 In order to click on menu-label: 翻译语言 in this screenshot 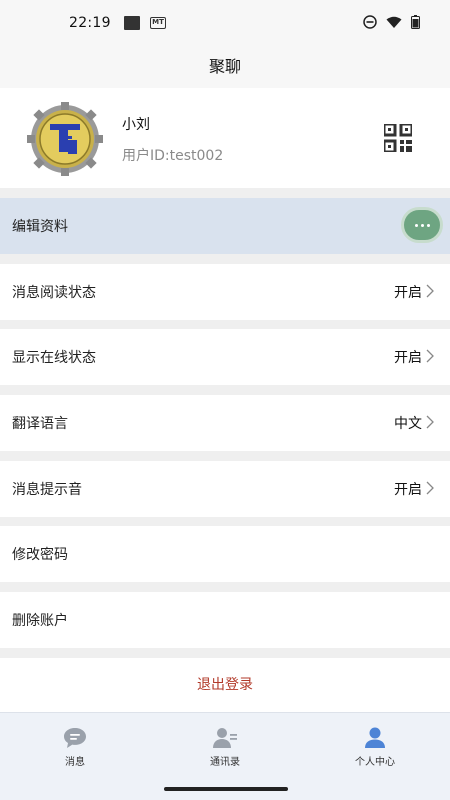, I will do `click(40, 424)`.